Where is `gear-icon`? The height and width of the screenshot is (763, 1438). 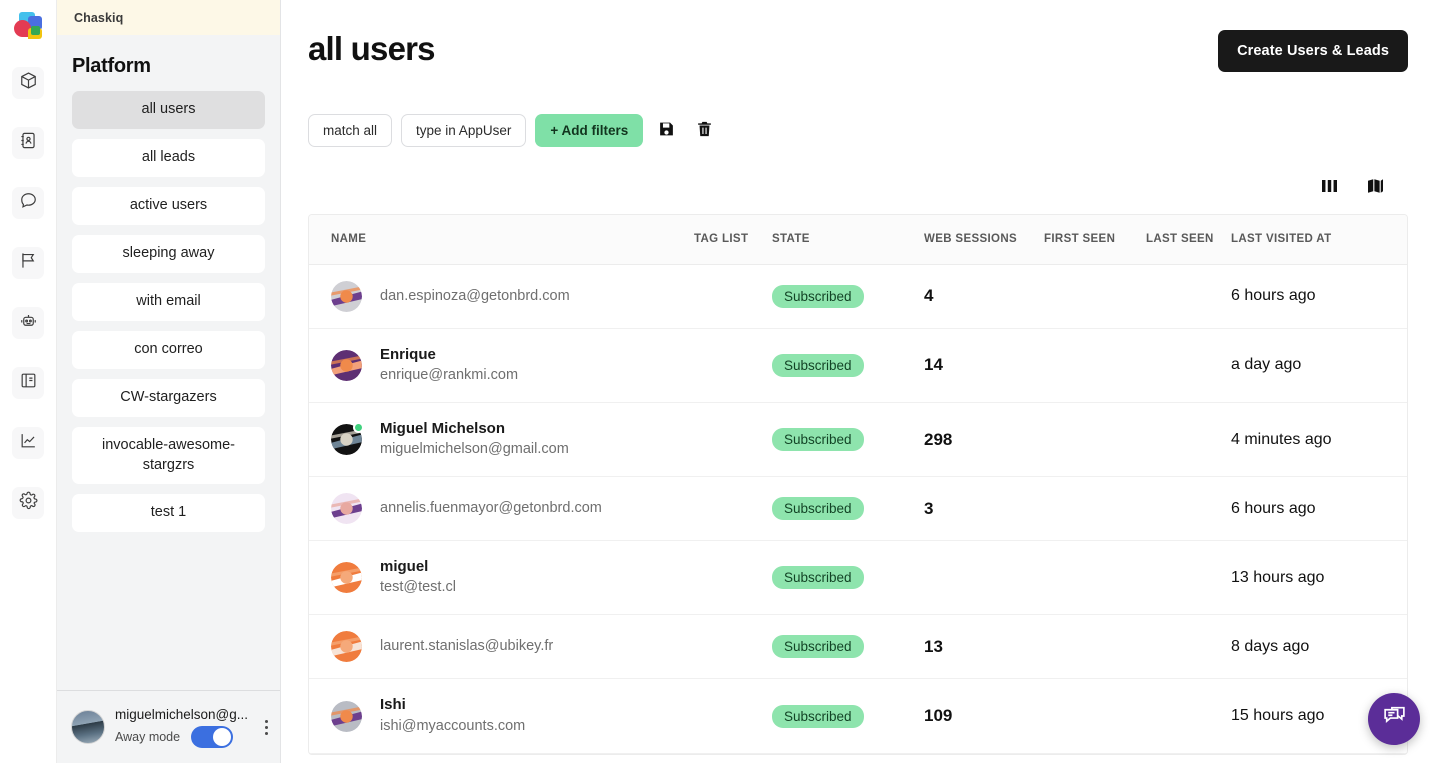
gear-icon is located at coordinates (28, 503).